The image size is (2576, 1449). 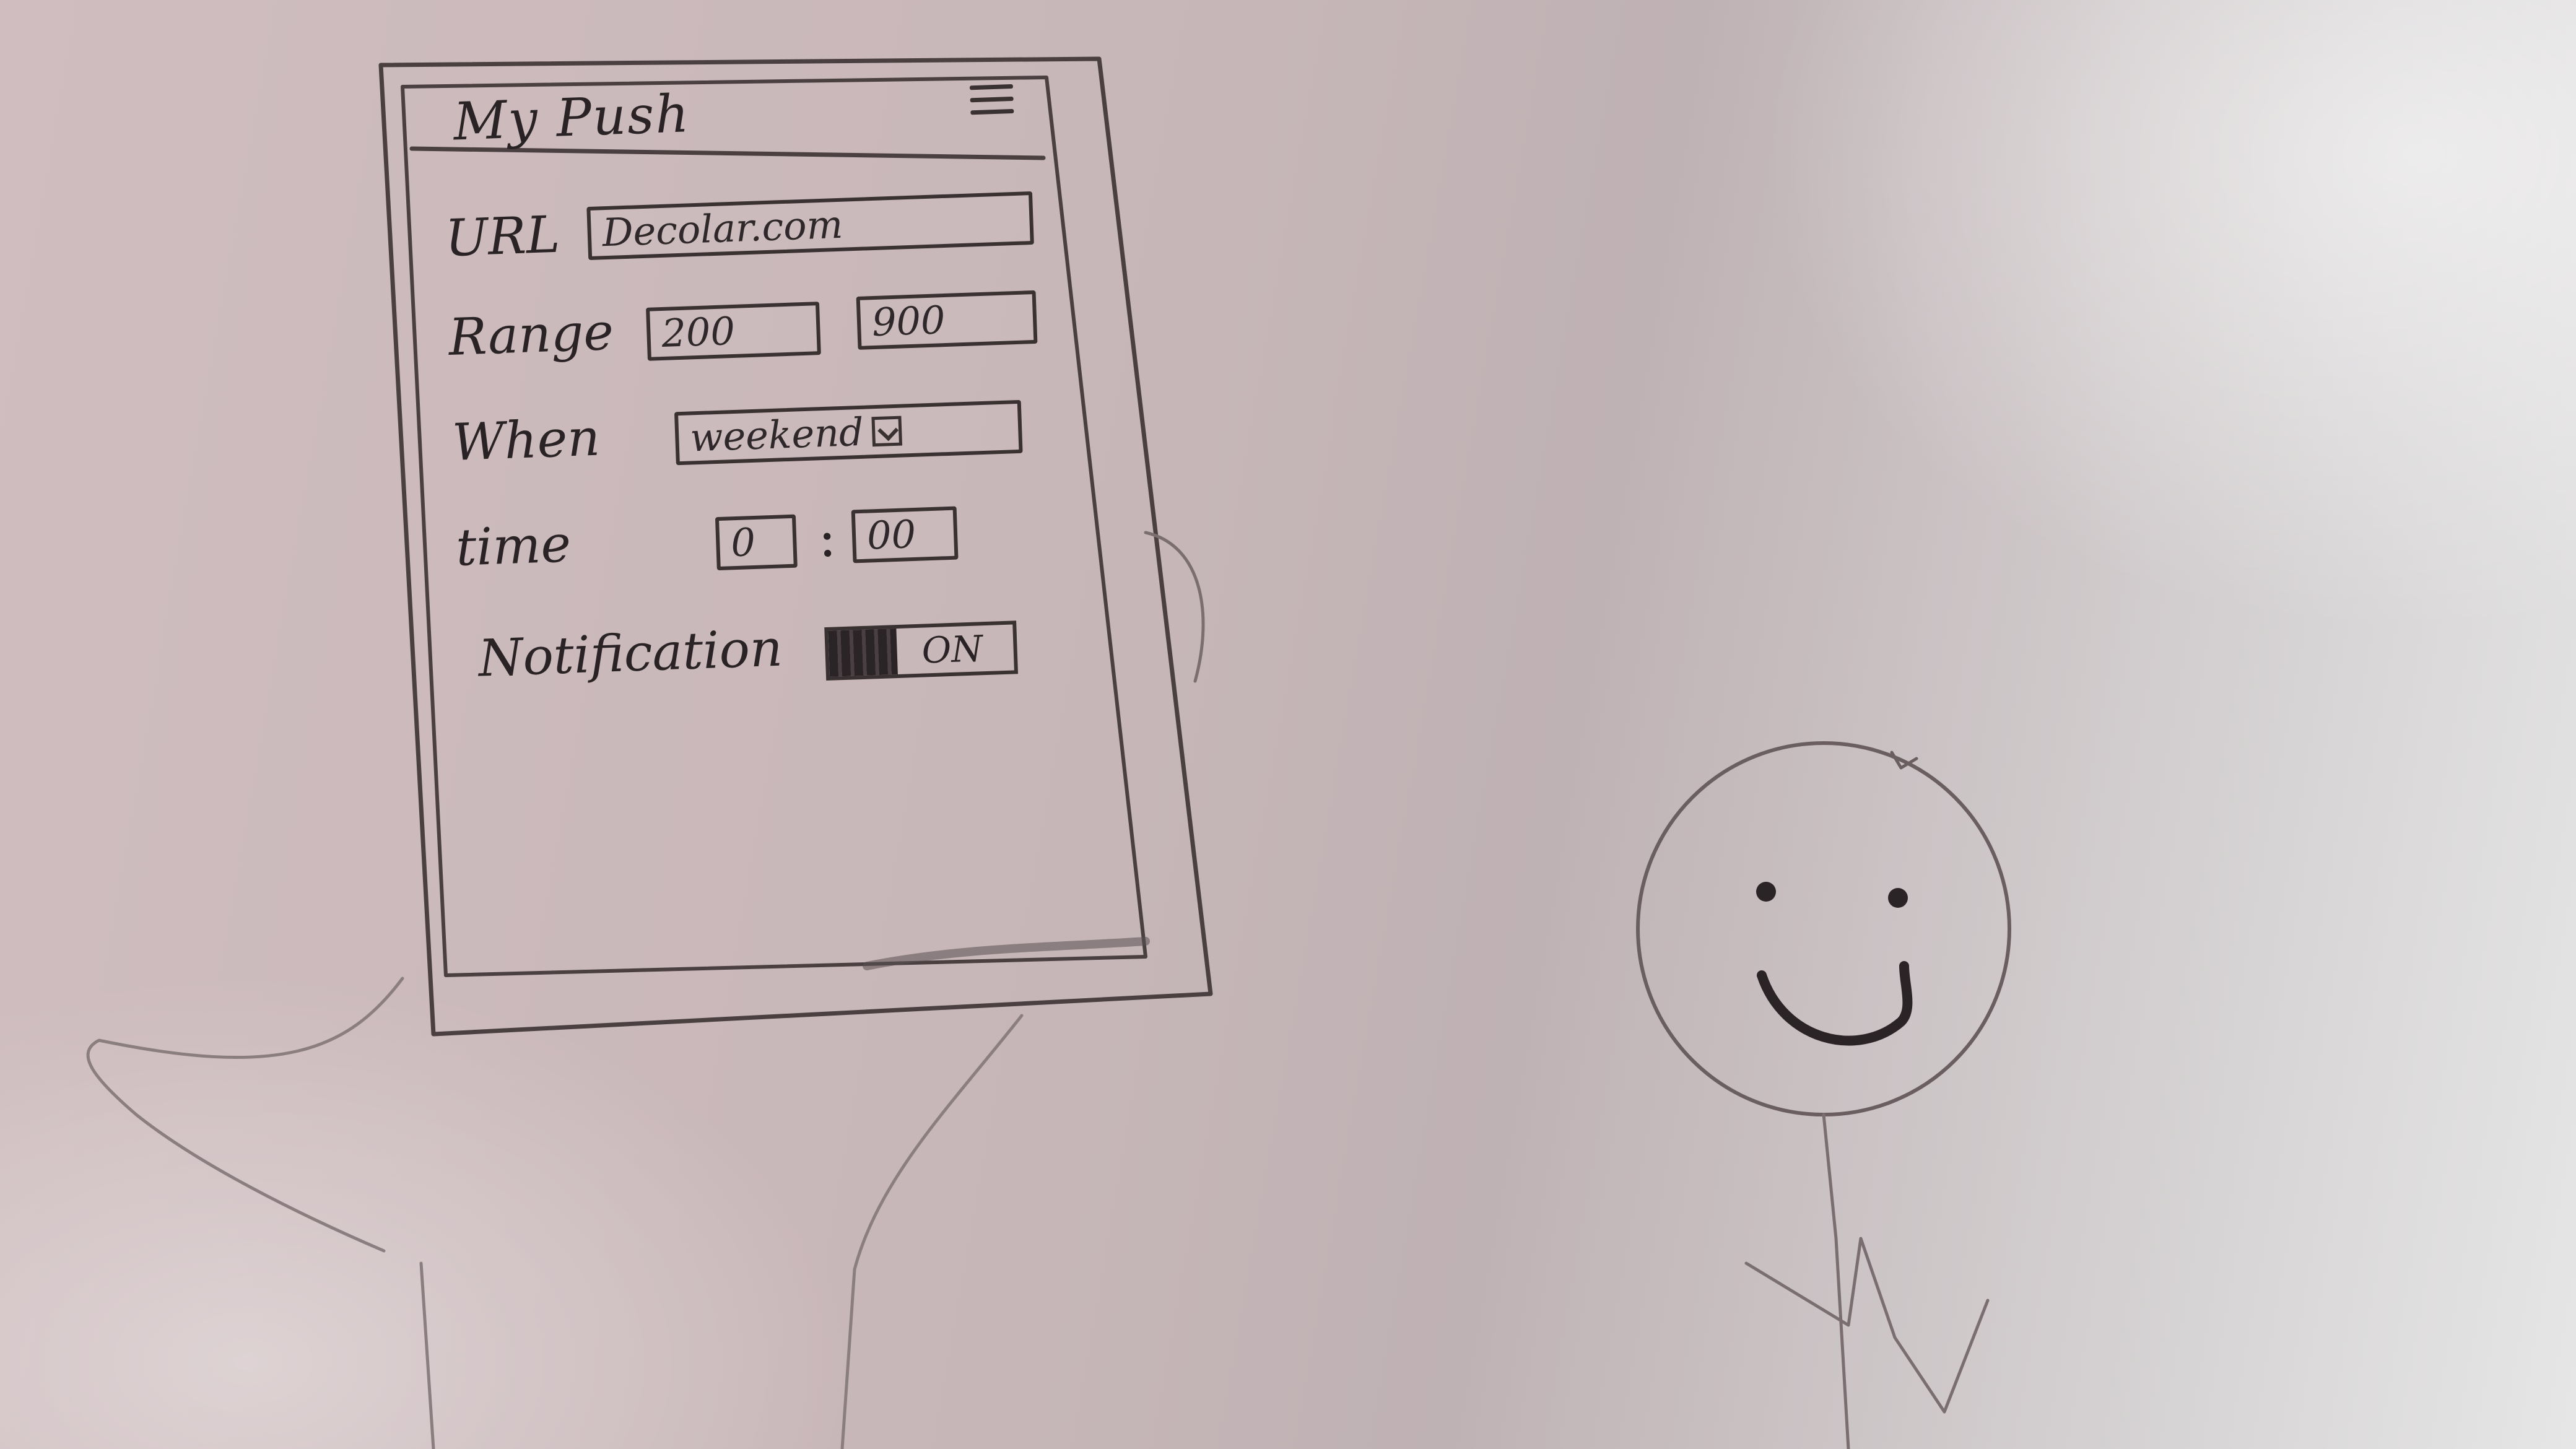 I want to click on app-title: My Push, so click(x=571, y=117).